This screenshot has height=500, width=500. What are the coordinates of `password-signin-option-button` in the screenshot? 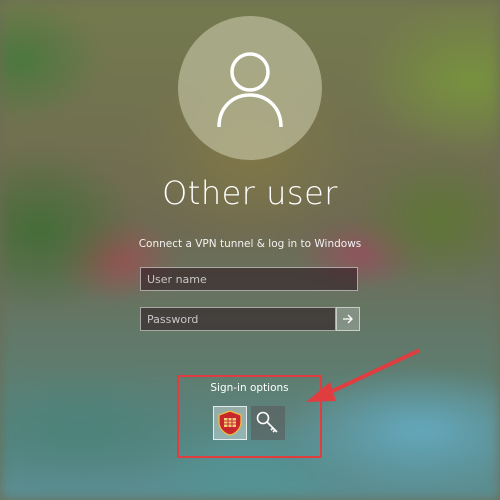 It's located at (268, 423).